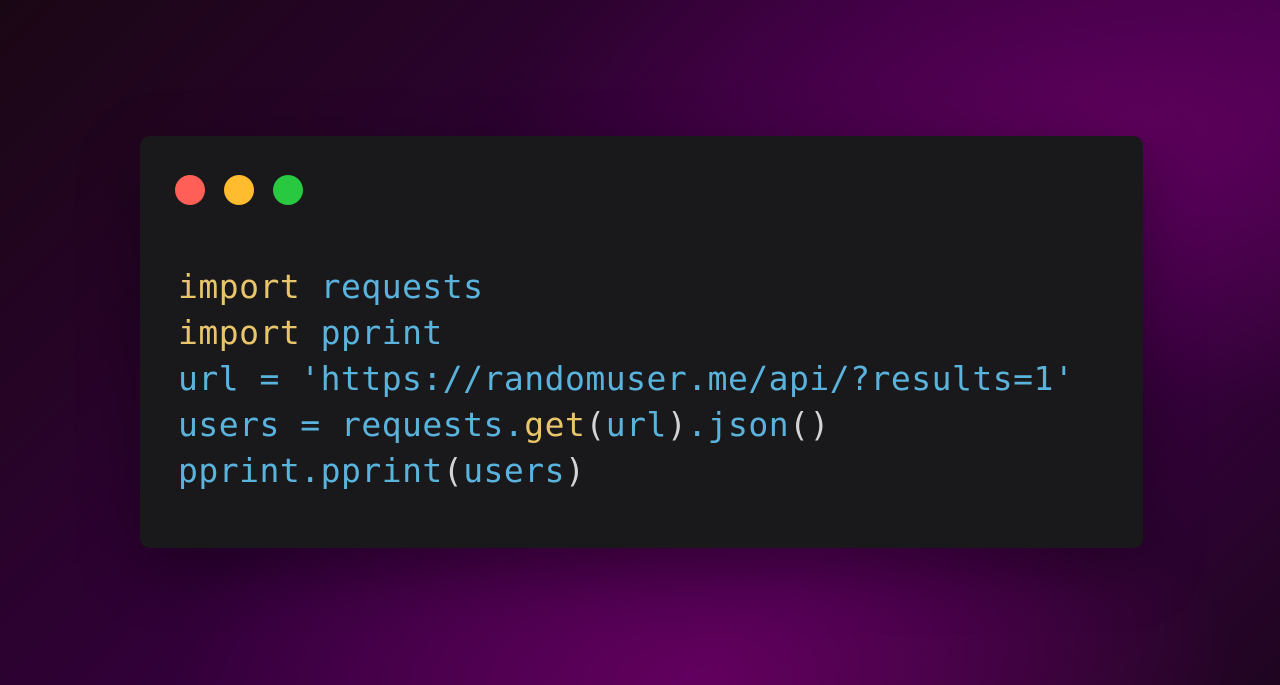 The image size is (1280, 685). What do you see at coordinates (626, 287) in the screenshot?
I see `code-line: import requests` at bounding box center [626, 287].